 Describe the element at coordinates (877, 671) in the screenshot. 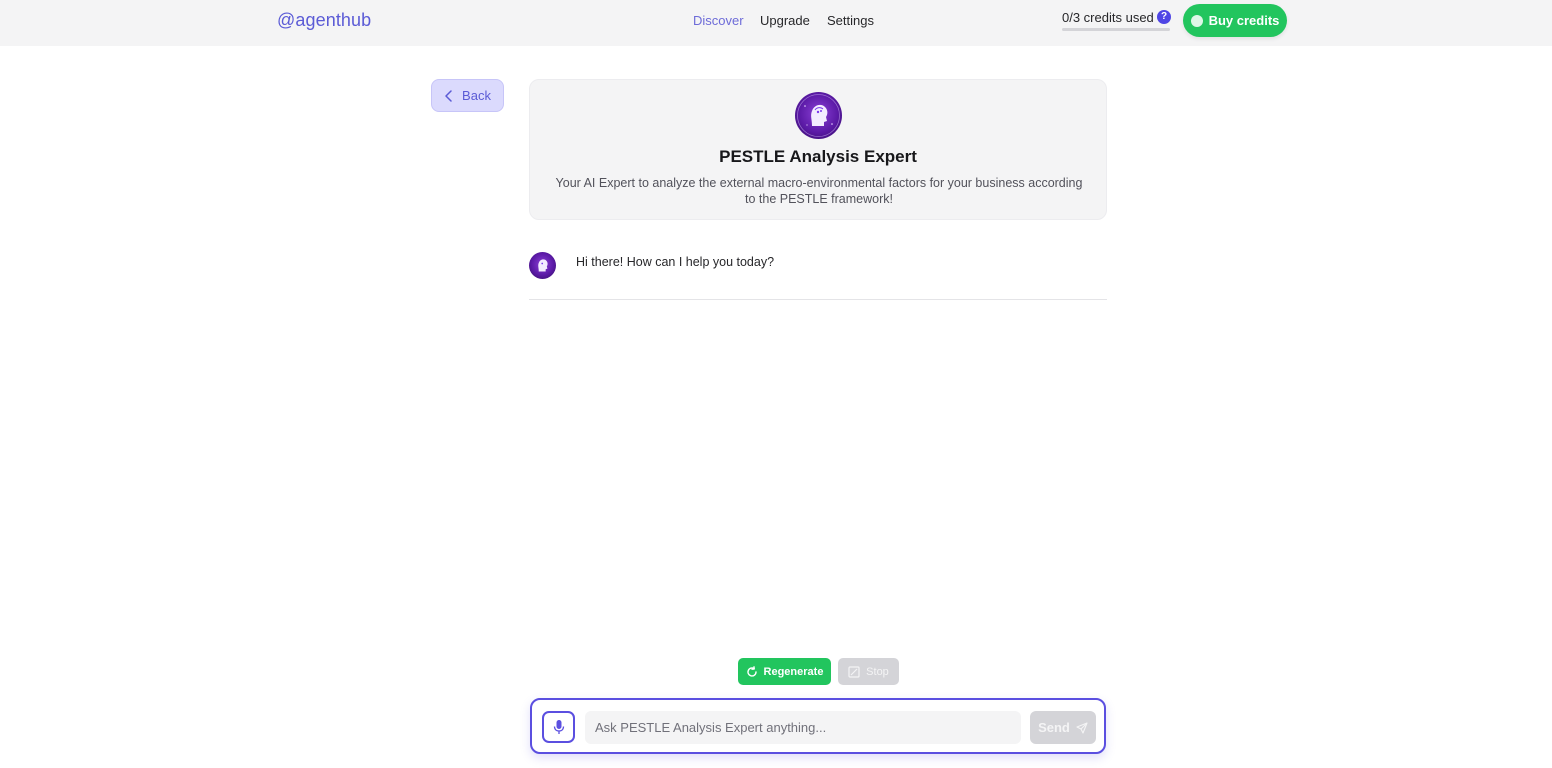

I see `stop-label: Stop` at that location.